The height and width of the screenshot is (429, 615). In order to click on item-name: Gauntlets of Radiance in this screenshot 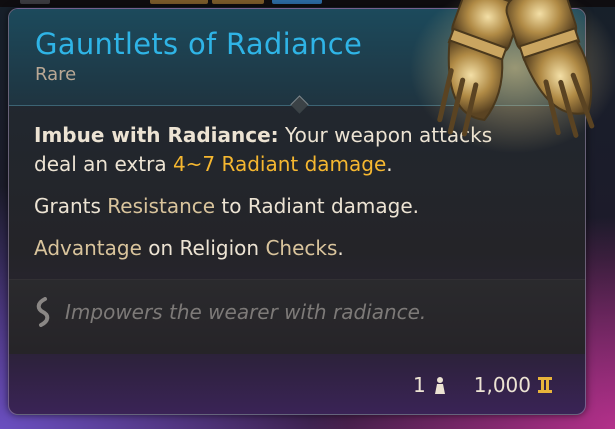, I will do `click(199, 44)`.